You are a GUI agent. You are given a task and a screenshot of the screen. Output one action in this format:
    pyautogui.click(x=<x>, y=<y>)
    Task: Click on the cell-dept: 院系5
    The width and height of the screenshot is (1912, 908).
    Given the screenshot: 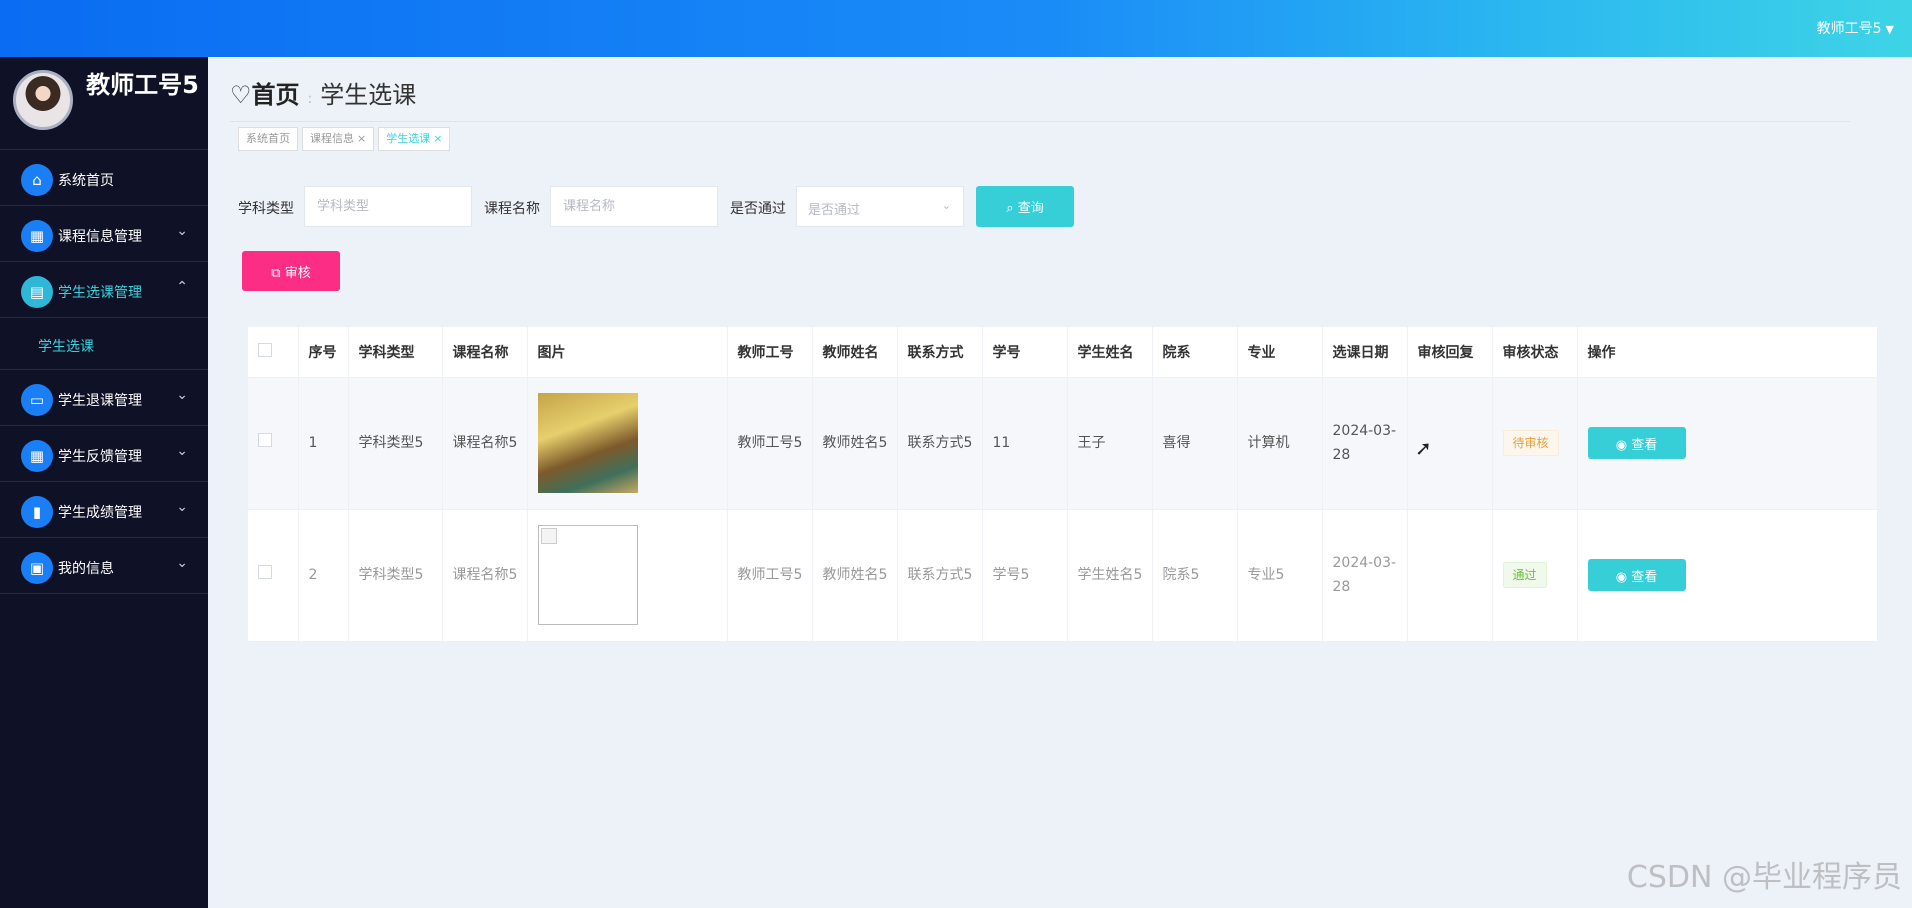 What is the action you would take?
    pyautogui.click(x=1195, y=575)
    